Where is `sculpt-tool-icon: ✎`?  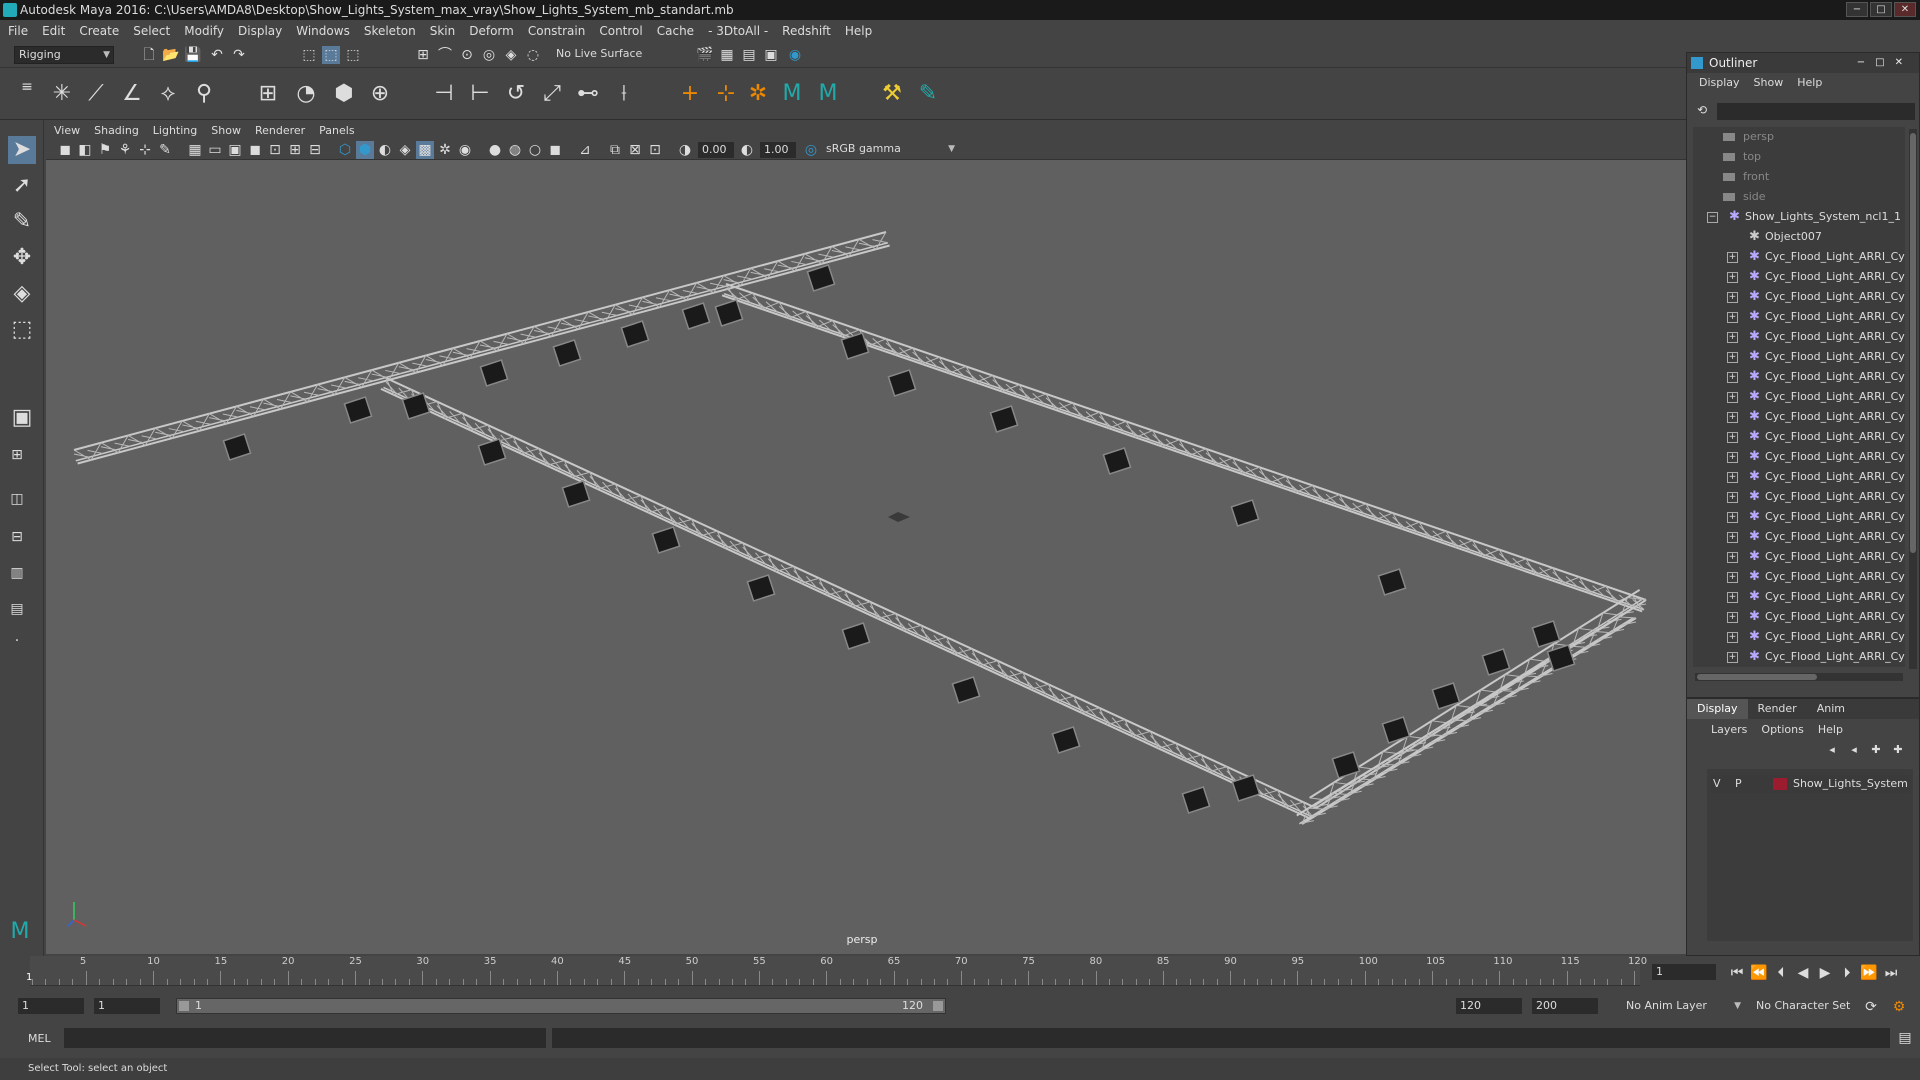
sculpt-tool-icon: ✎ is located at coordinates (928, 94).